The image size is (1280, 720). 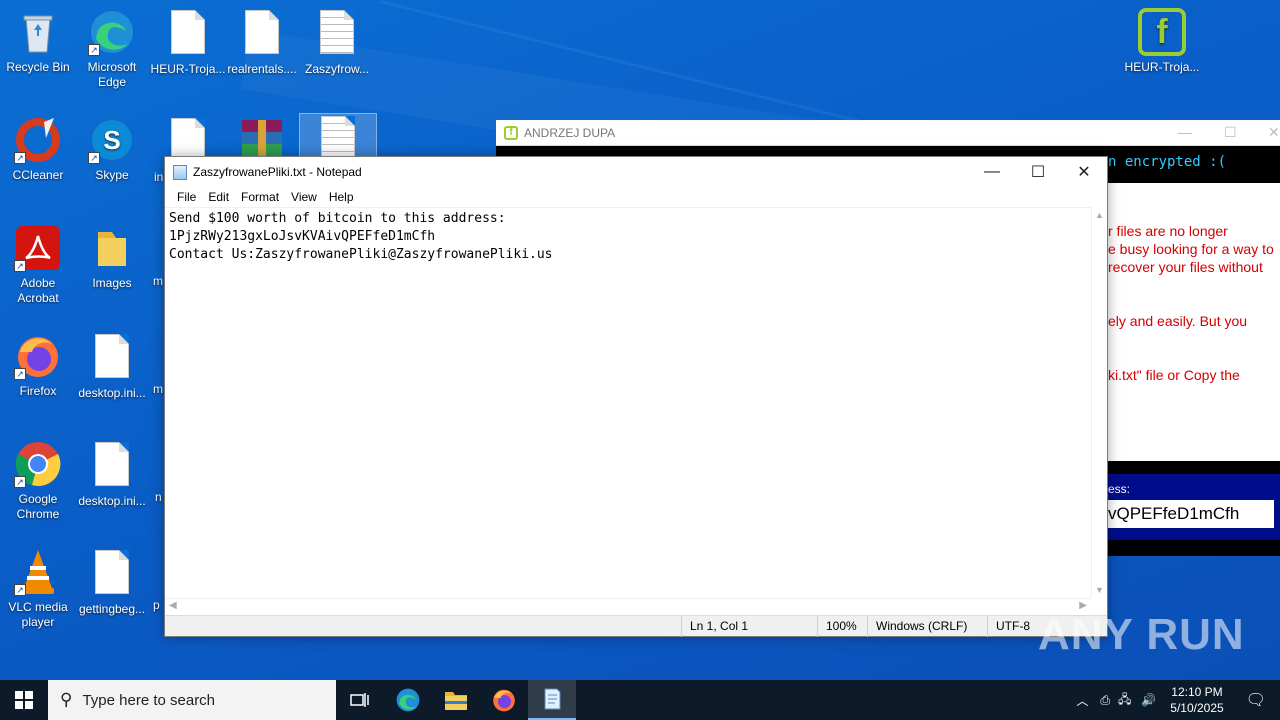 What do you see at coordinates (636, 197) in the screenshot?
I see `notepad-menubar: File Edit Format View Help` at bounding box center [636, 197].